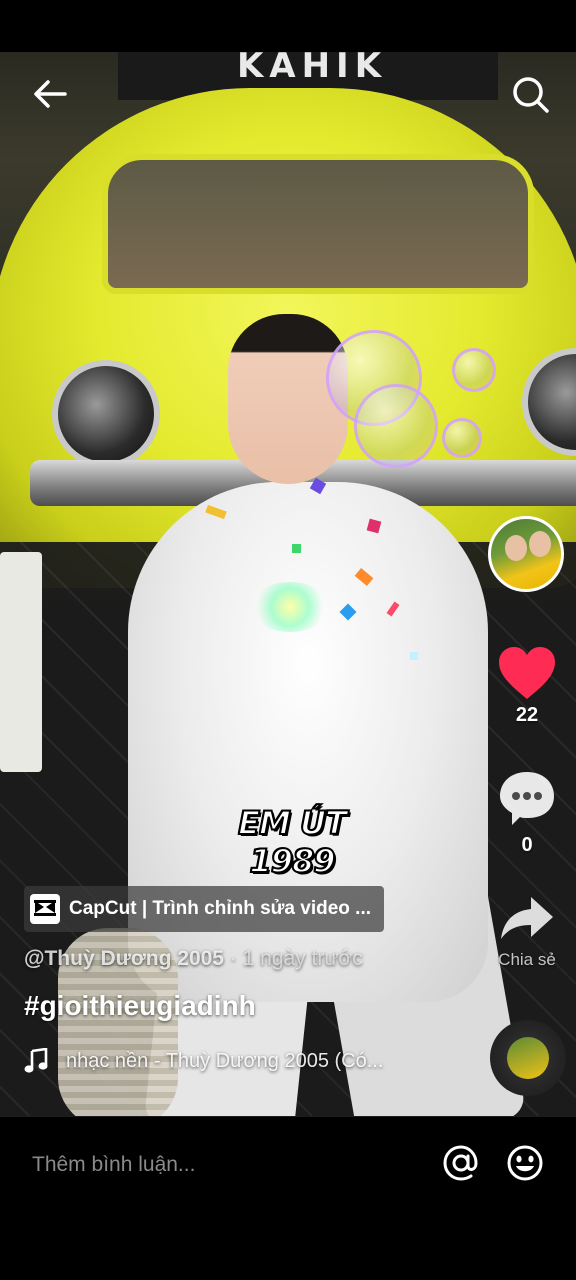 Image resolution: width=576 pixels, height=1280 pixels. I want to click on back-arrow-icon, so click(50, 94).